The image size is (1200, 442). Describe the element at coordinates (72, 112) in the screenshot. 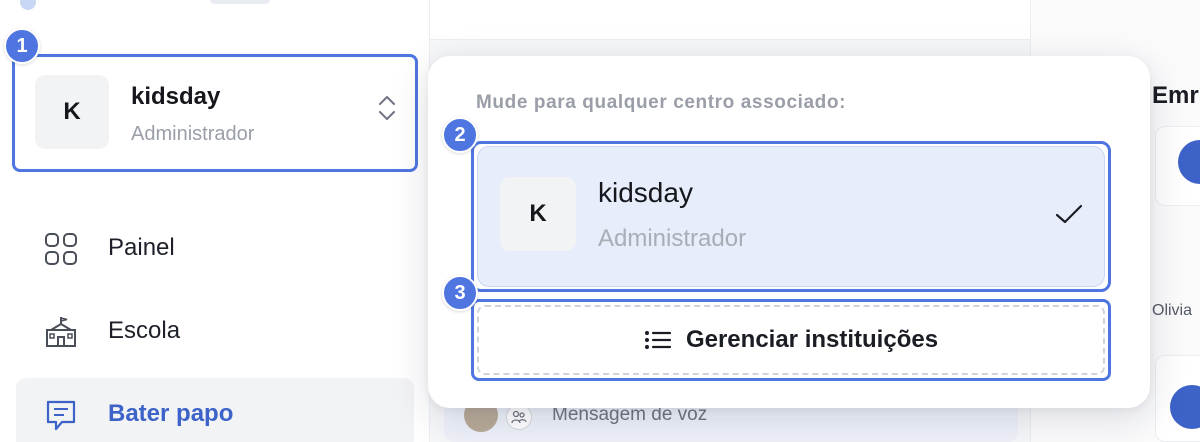

I see `account-avatar: K` at that location.